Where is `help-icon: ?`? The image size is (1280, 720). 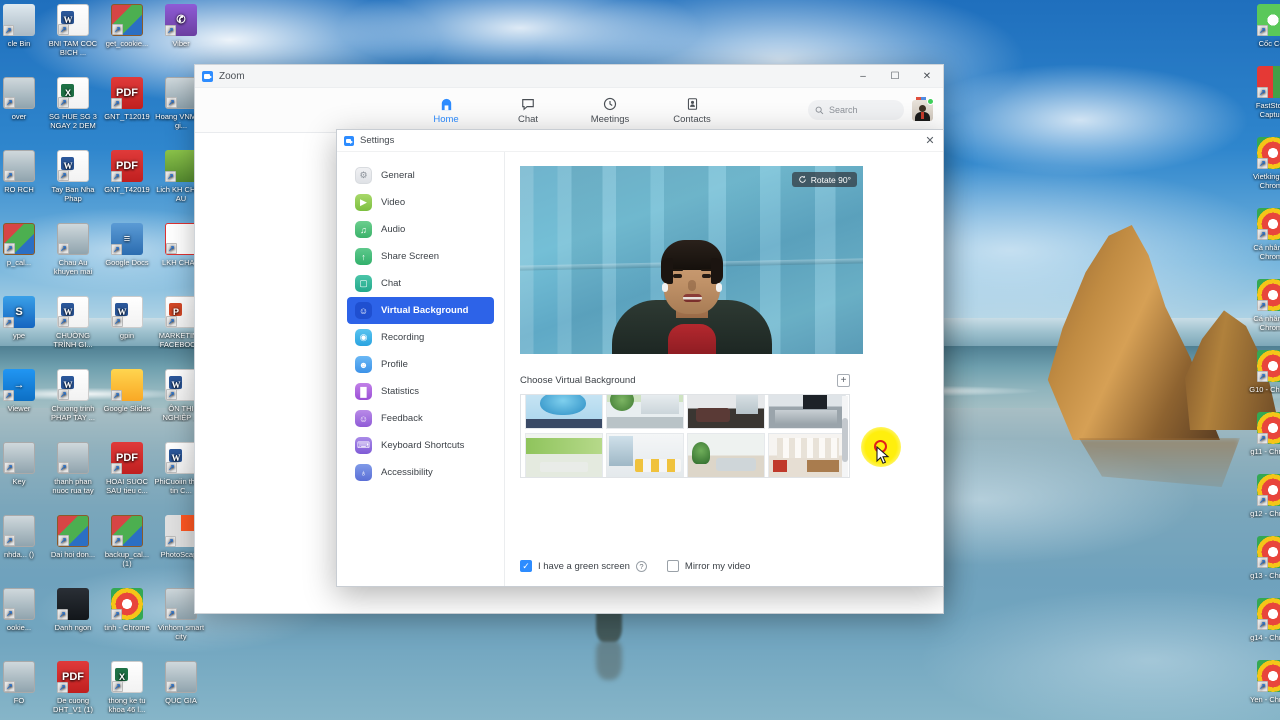 help-icon: ? is located at coordinates (641, 566).